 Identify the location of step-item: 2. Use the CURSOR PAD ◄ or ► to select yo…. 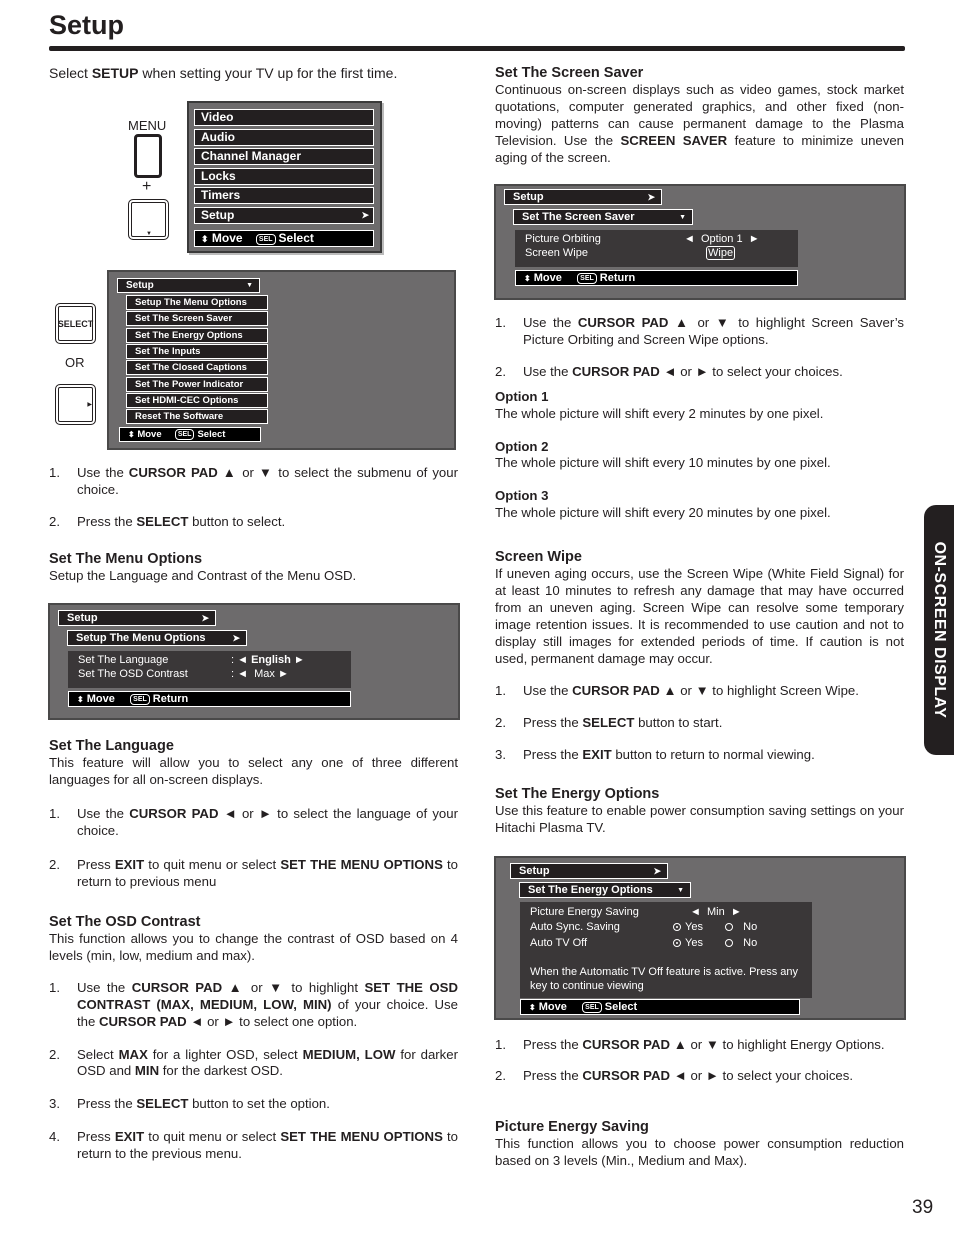
(699, 372).